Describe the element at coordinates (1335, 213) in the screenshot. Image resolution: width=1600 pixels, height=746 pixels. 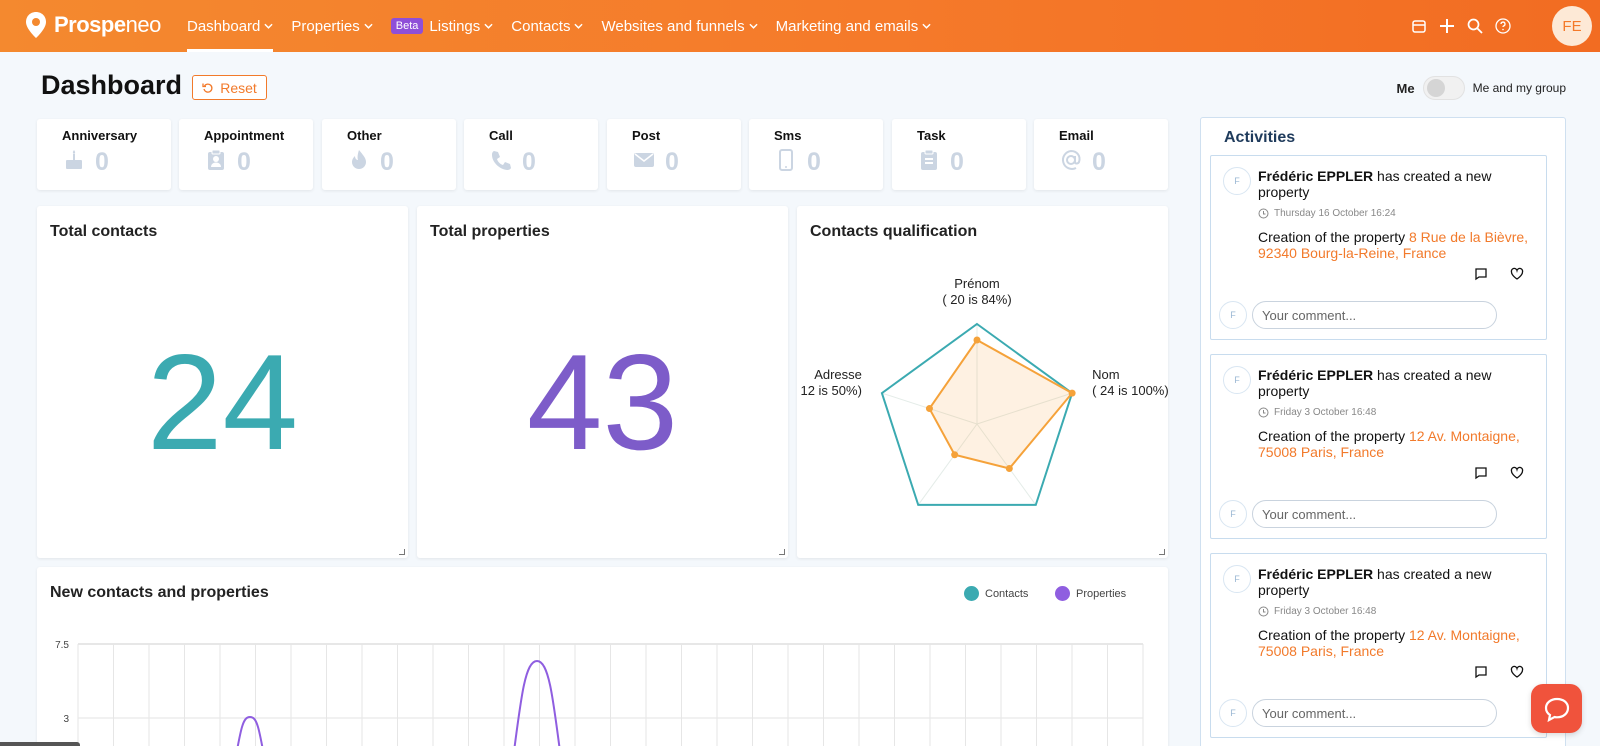
I see `activity-date-text: Thursday 16 October 16:24` at that location.